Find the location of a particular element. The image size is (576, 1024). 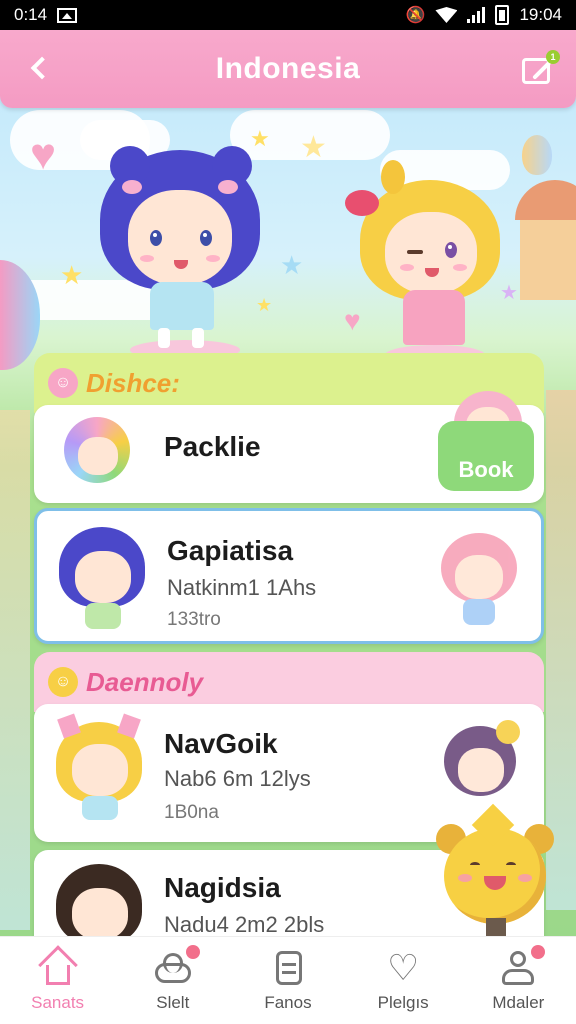

list-item-gapiatisa: Gapiatisa Natkinm1 1Ahs 133tro is located at coordinates (289, 576).